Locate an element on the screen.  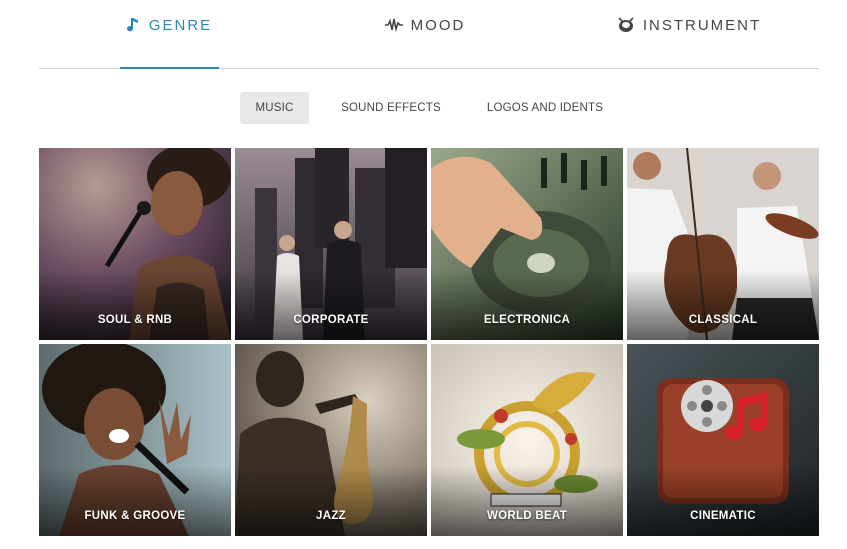
subtab-logos-and-idents: LOGOS AND IDENTS is located at coordinates (545, 108).